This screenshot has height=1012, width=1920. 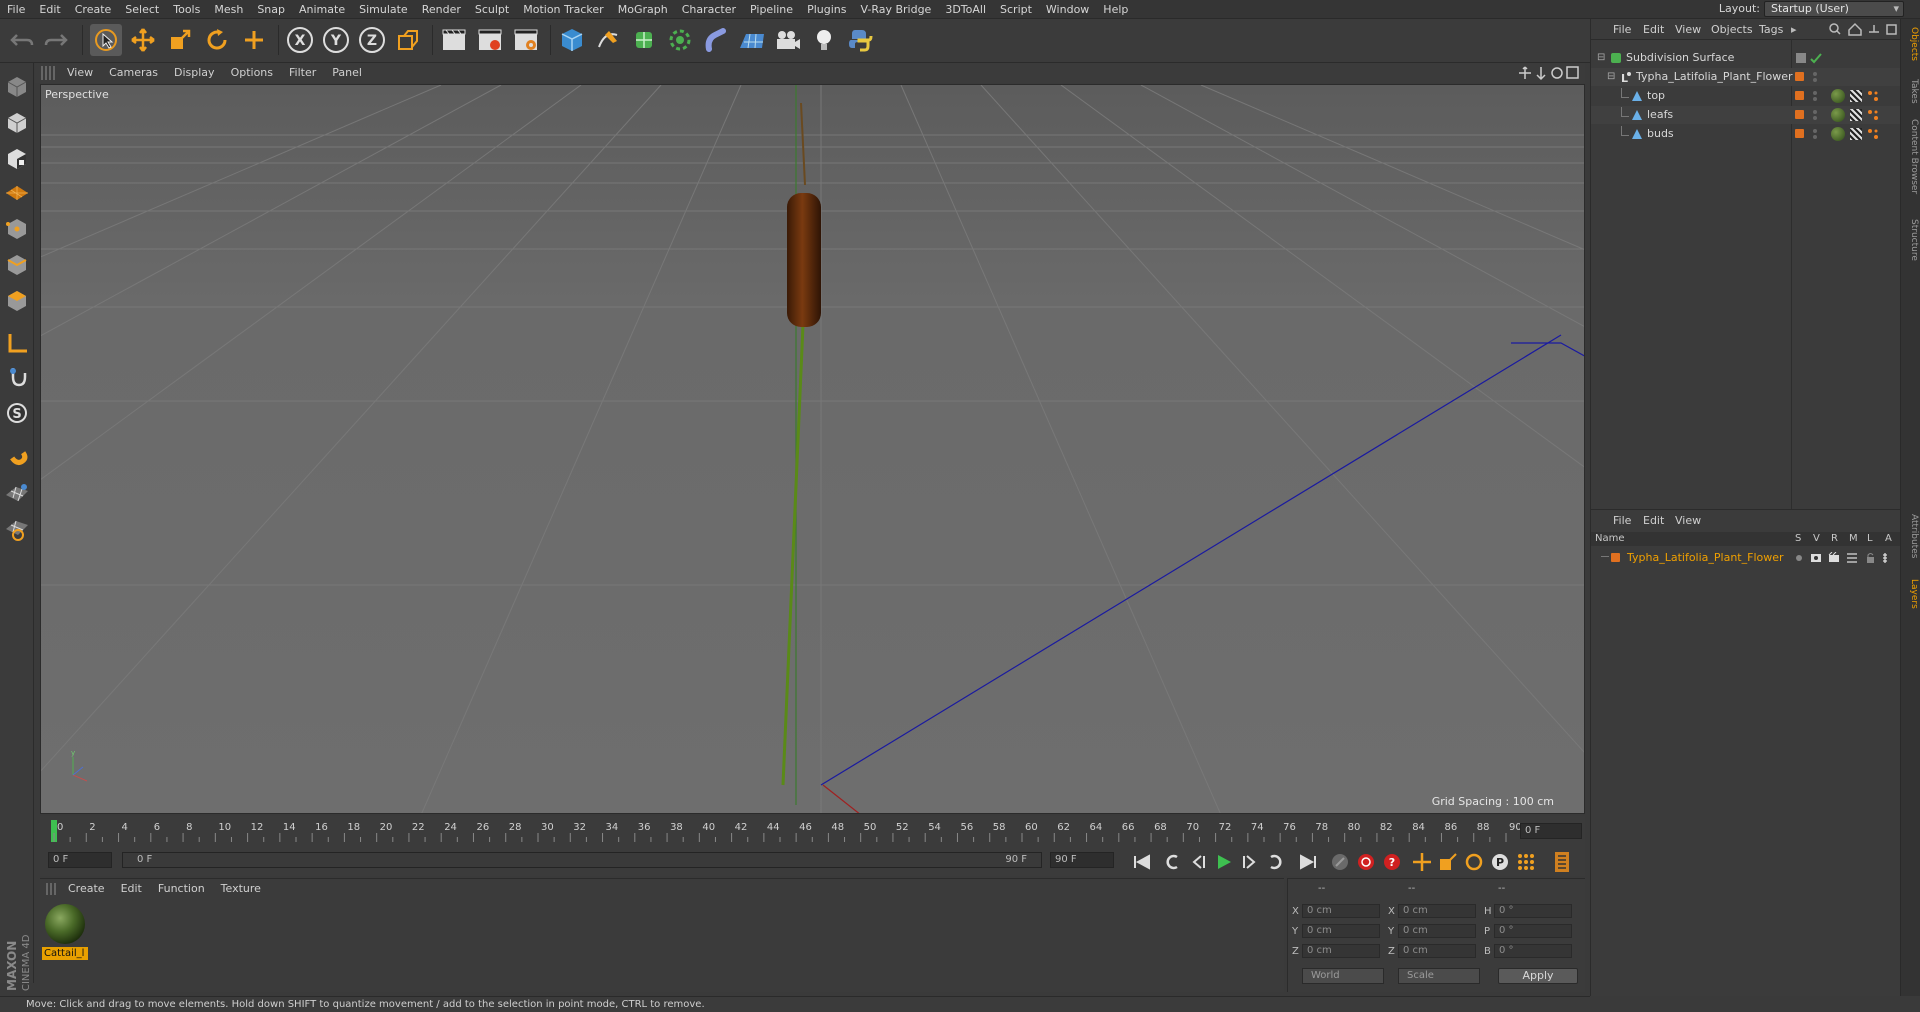 I want to click on apply-button: Apply, so click(x=1538, y=976).